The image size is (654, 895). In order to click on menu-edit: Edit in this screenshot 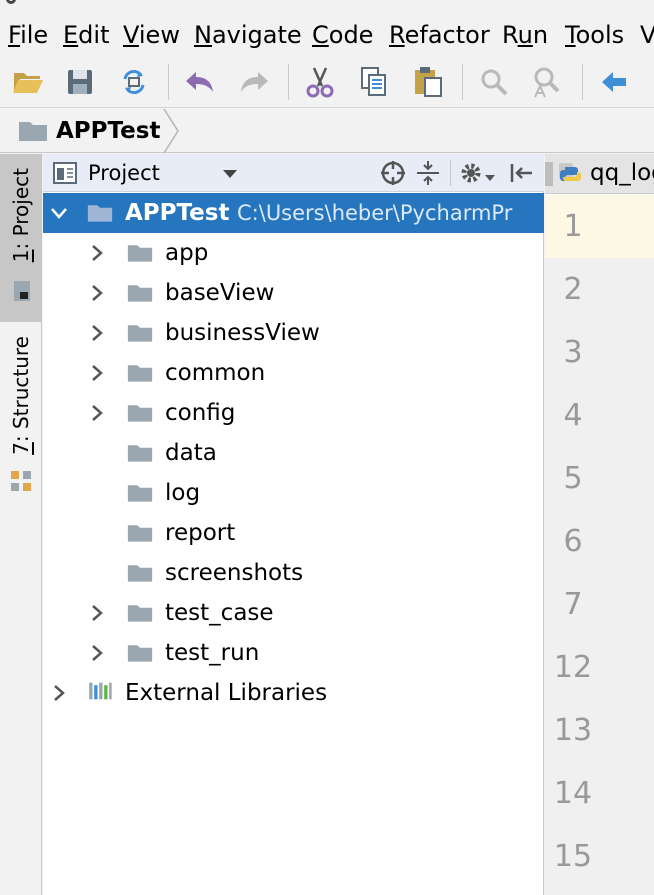, I will do `click(86, 35)`.